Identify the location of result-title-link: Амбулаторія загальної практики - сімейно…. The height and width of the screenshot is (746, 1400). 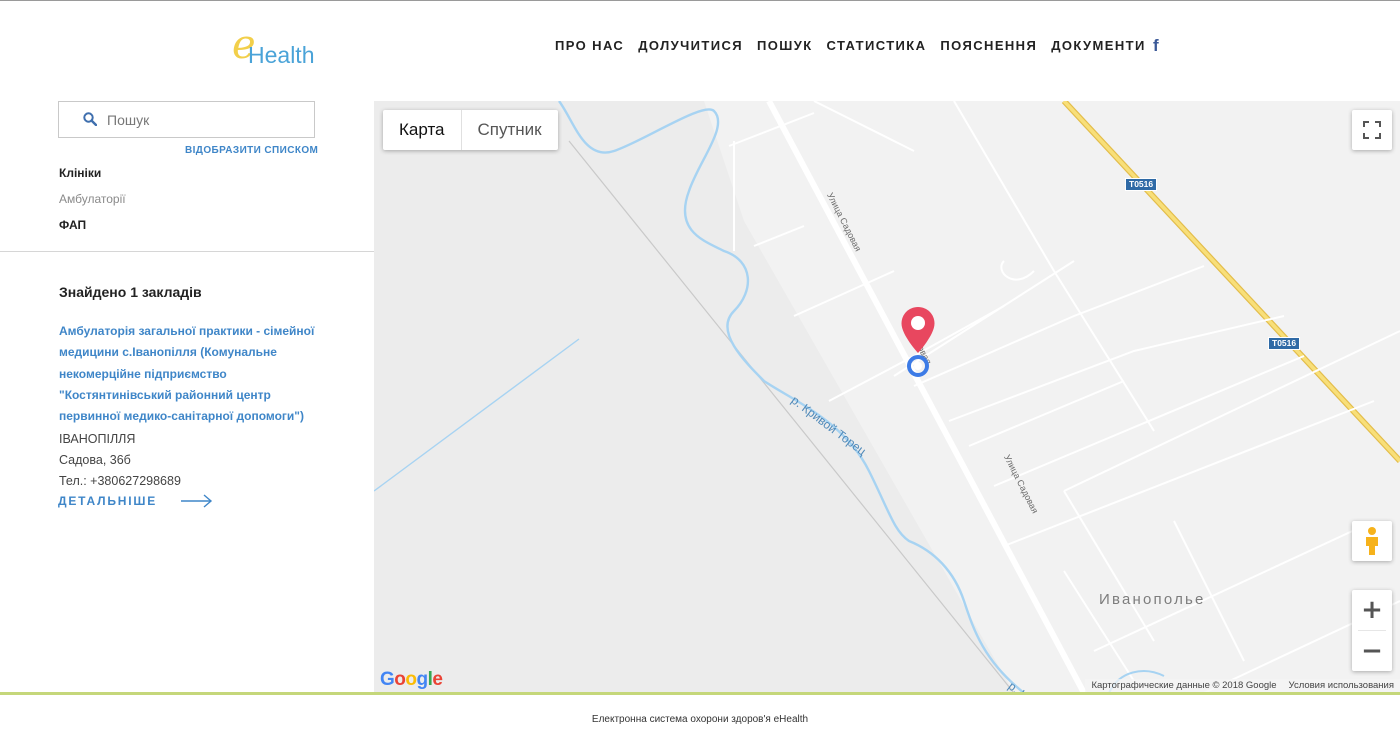
(194, 374).